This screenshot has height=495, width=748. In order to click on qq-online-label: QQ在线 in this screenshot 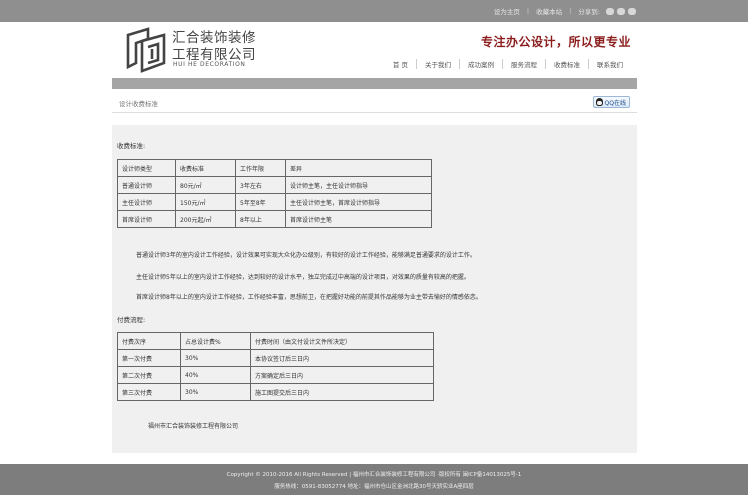, I will do `click(615, 103)`.